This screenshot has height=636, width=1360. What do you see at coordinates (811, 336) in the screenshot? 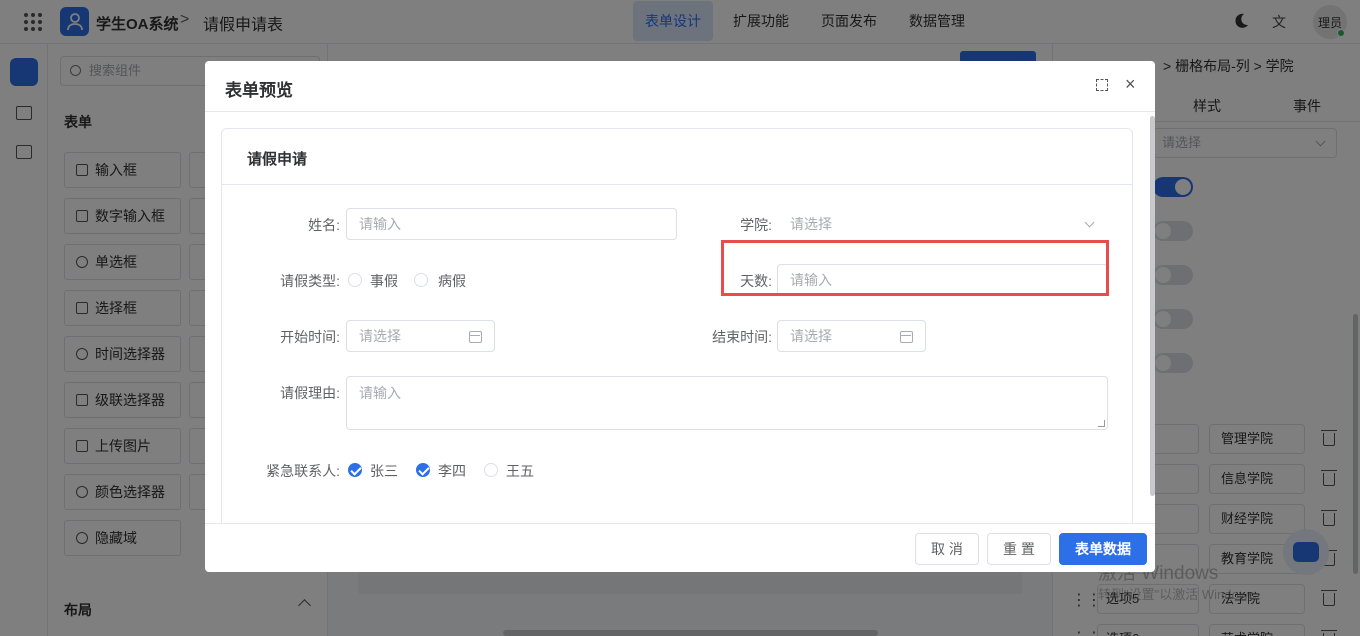
I see `end-time-placeholder: 请选择` at bounding box center [811, 336].